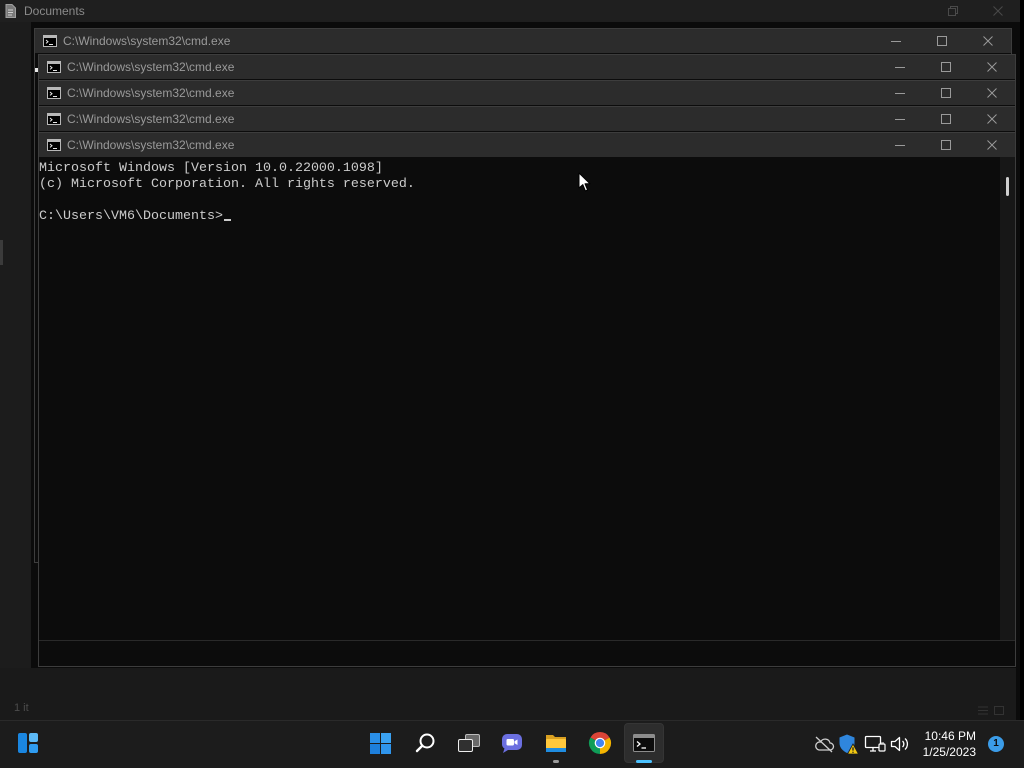 Image resolution: width=1024 pixels, height=768 pixels. I want to click on clock-time: 10:46 PM, so click(950, 736).